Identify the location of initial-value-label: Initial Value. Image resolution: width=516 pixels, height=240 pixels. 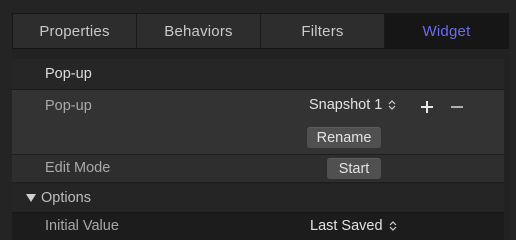
(82, 226).